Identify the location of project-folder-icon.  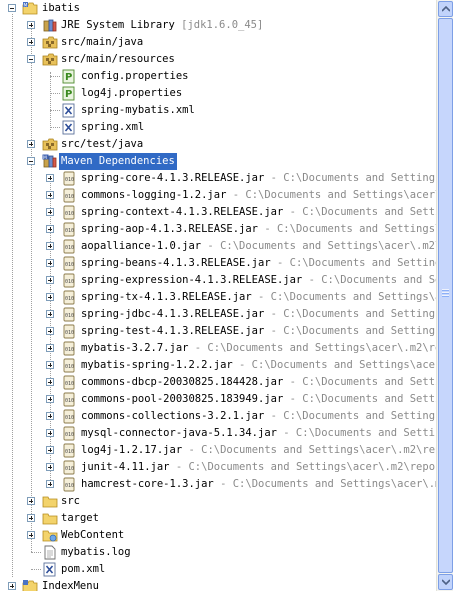
(30, 585).